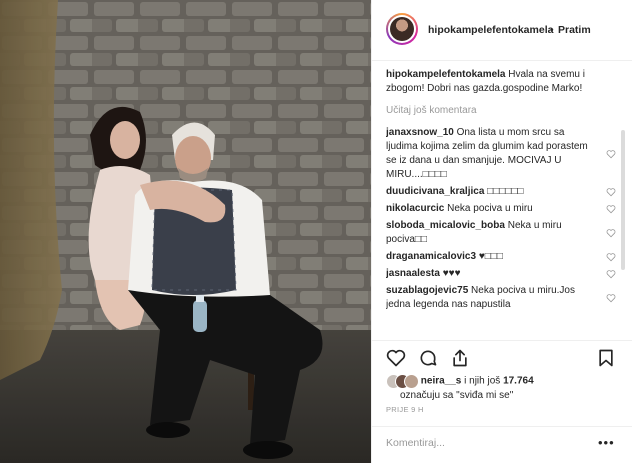 This screenshot has width=632, height=463. I want to click on more-options-icon: •••, so click(606, 442).